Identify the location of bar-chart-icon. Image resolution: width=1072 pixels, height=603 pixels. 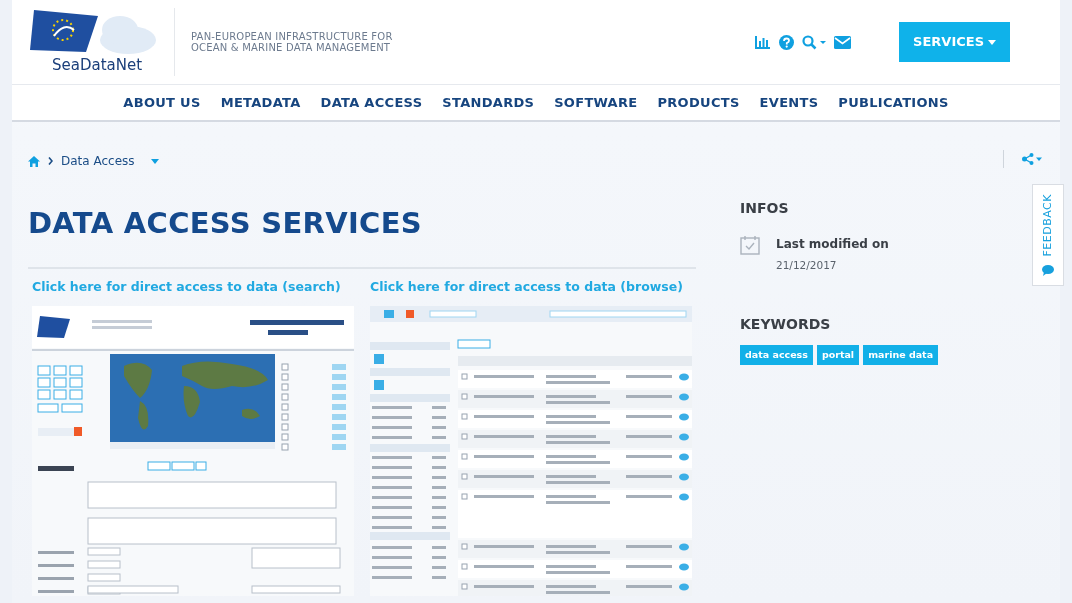
(763, 42).